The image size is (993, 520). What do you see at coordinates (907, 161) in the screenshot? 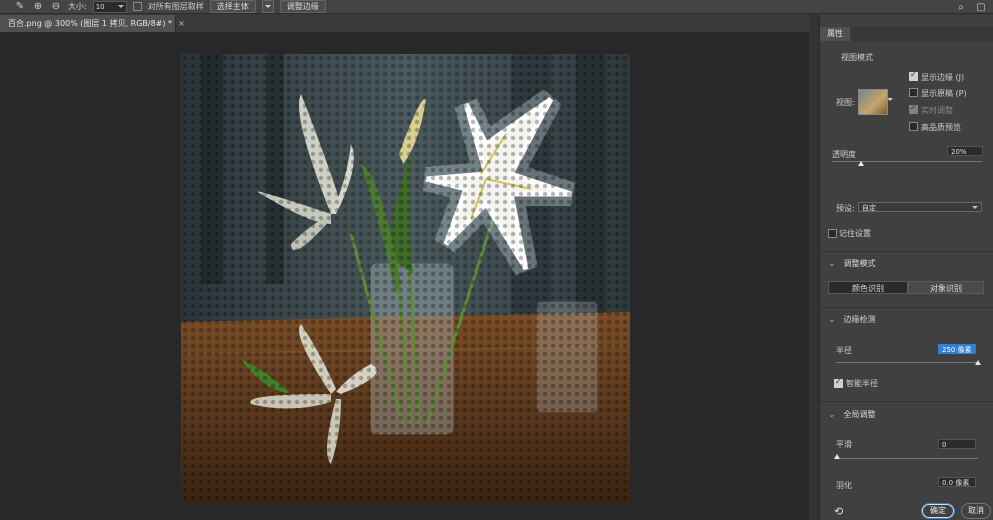
I see `opacity-slider` at bounding box center [907, 161].